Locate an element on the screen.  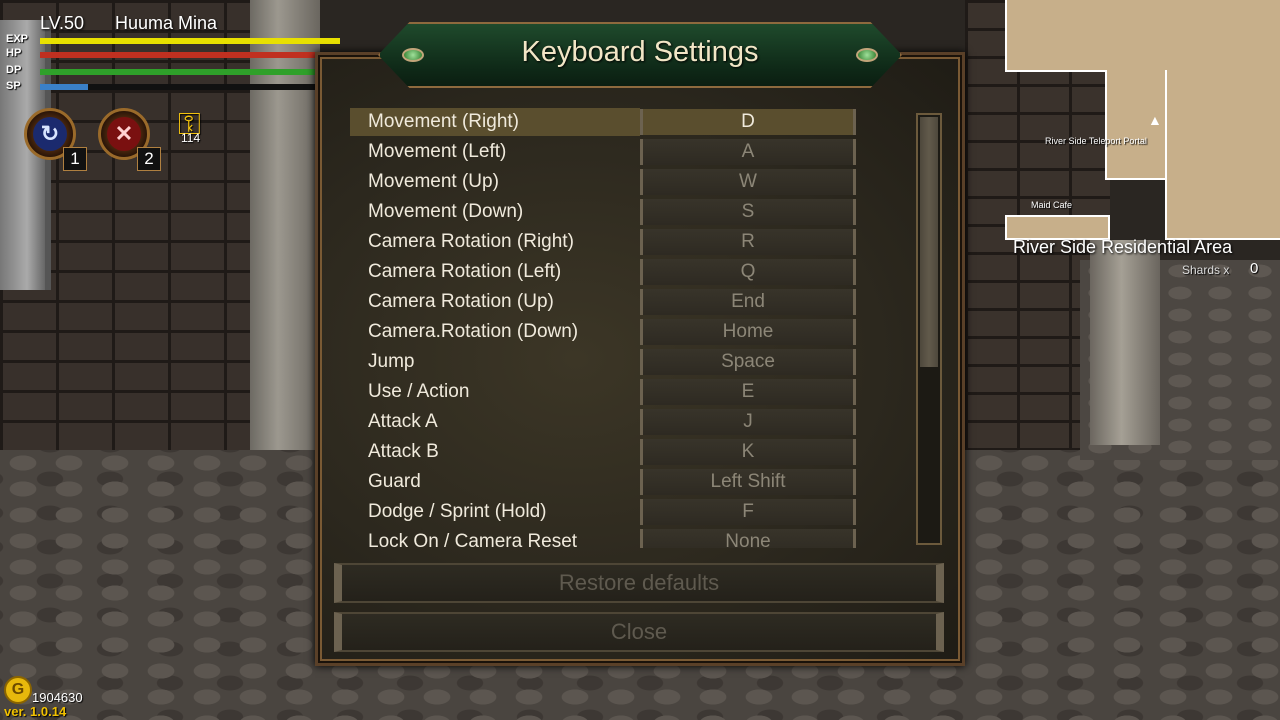
keybinding-row: Movement (Left) A is located at coordinates (605, 152).